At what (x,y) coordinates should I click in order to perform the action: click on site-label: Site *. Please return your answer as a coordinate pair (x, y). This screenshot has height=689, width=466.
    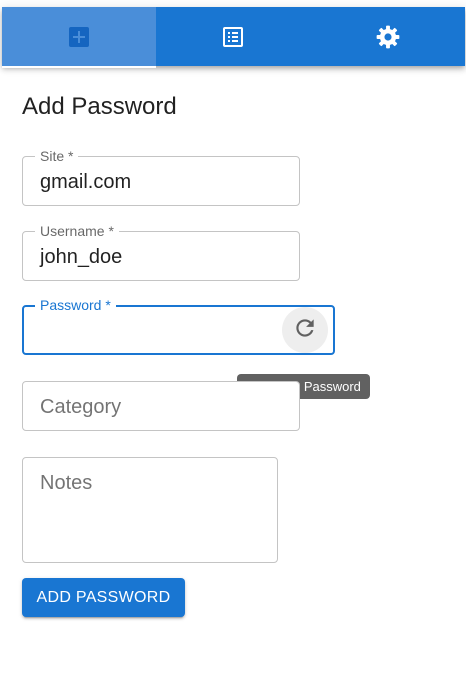
    Looking at the image, I should click on (57, 156).